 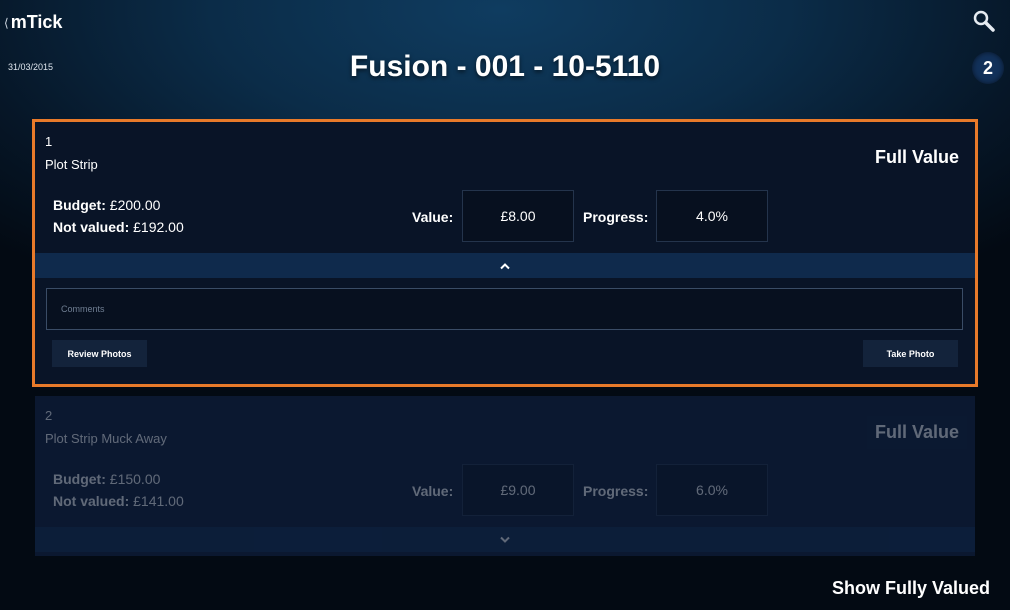 What do you see at coordinates (712, 216) in the screenshot?
I see `progress-field: 4.0%` at bounding box center [712, 216].